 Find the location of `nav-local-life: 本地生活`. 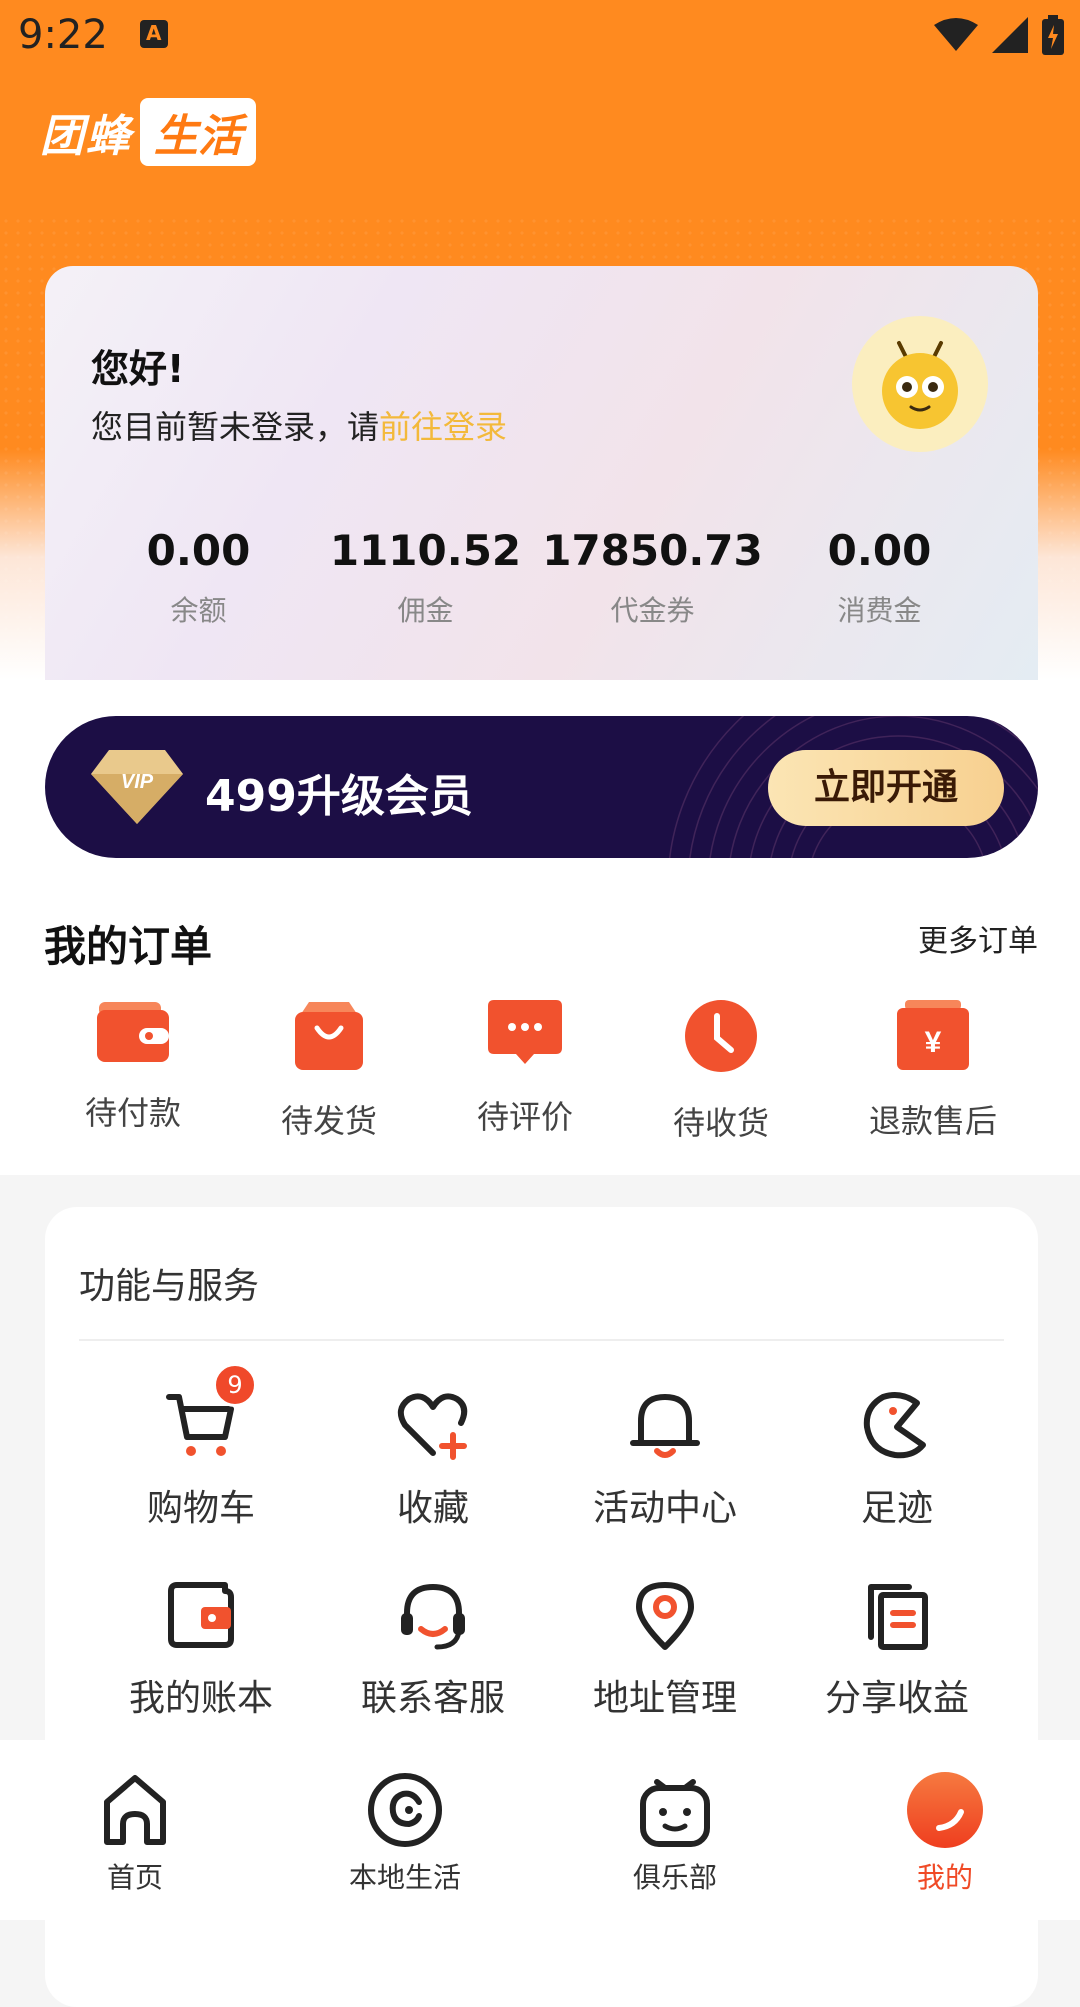

nav-local-life: 本地生活 is located at coordinates (405, 1830).